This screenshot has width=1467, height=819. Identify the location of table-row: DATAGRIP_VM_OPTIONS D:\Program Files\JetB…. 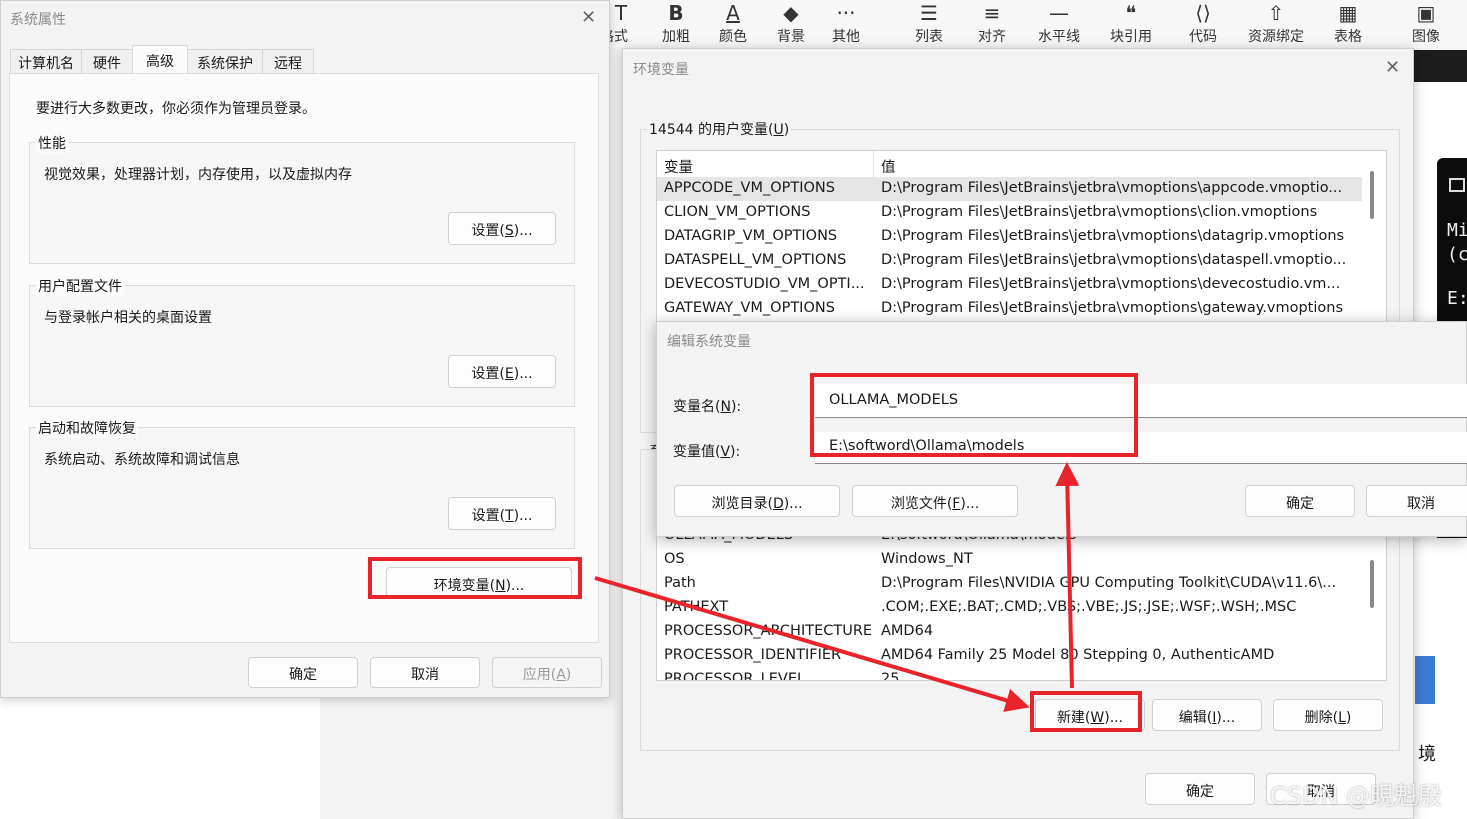
(1021, 237).